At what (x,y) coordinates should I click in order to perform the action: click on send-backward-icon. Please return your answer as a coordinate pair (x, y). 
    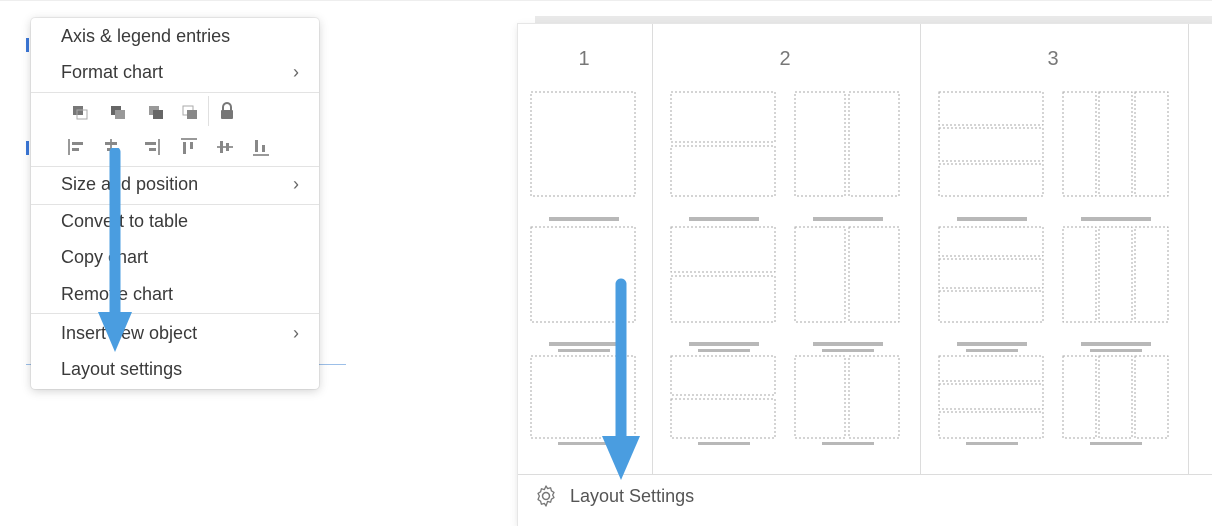
    Looking at the image, I should click on (155, 112).